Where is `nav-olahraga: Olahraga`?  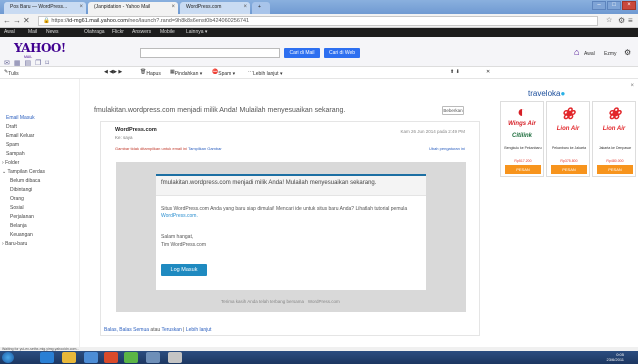 nav-olahraga: Olahraga is located at coordinates (94, 32).